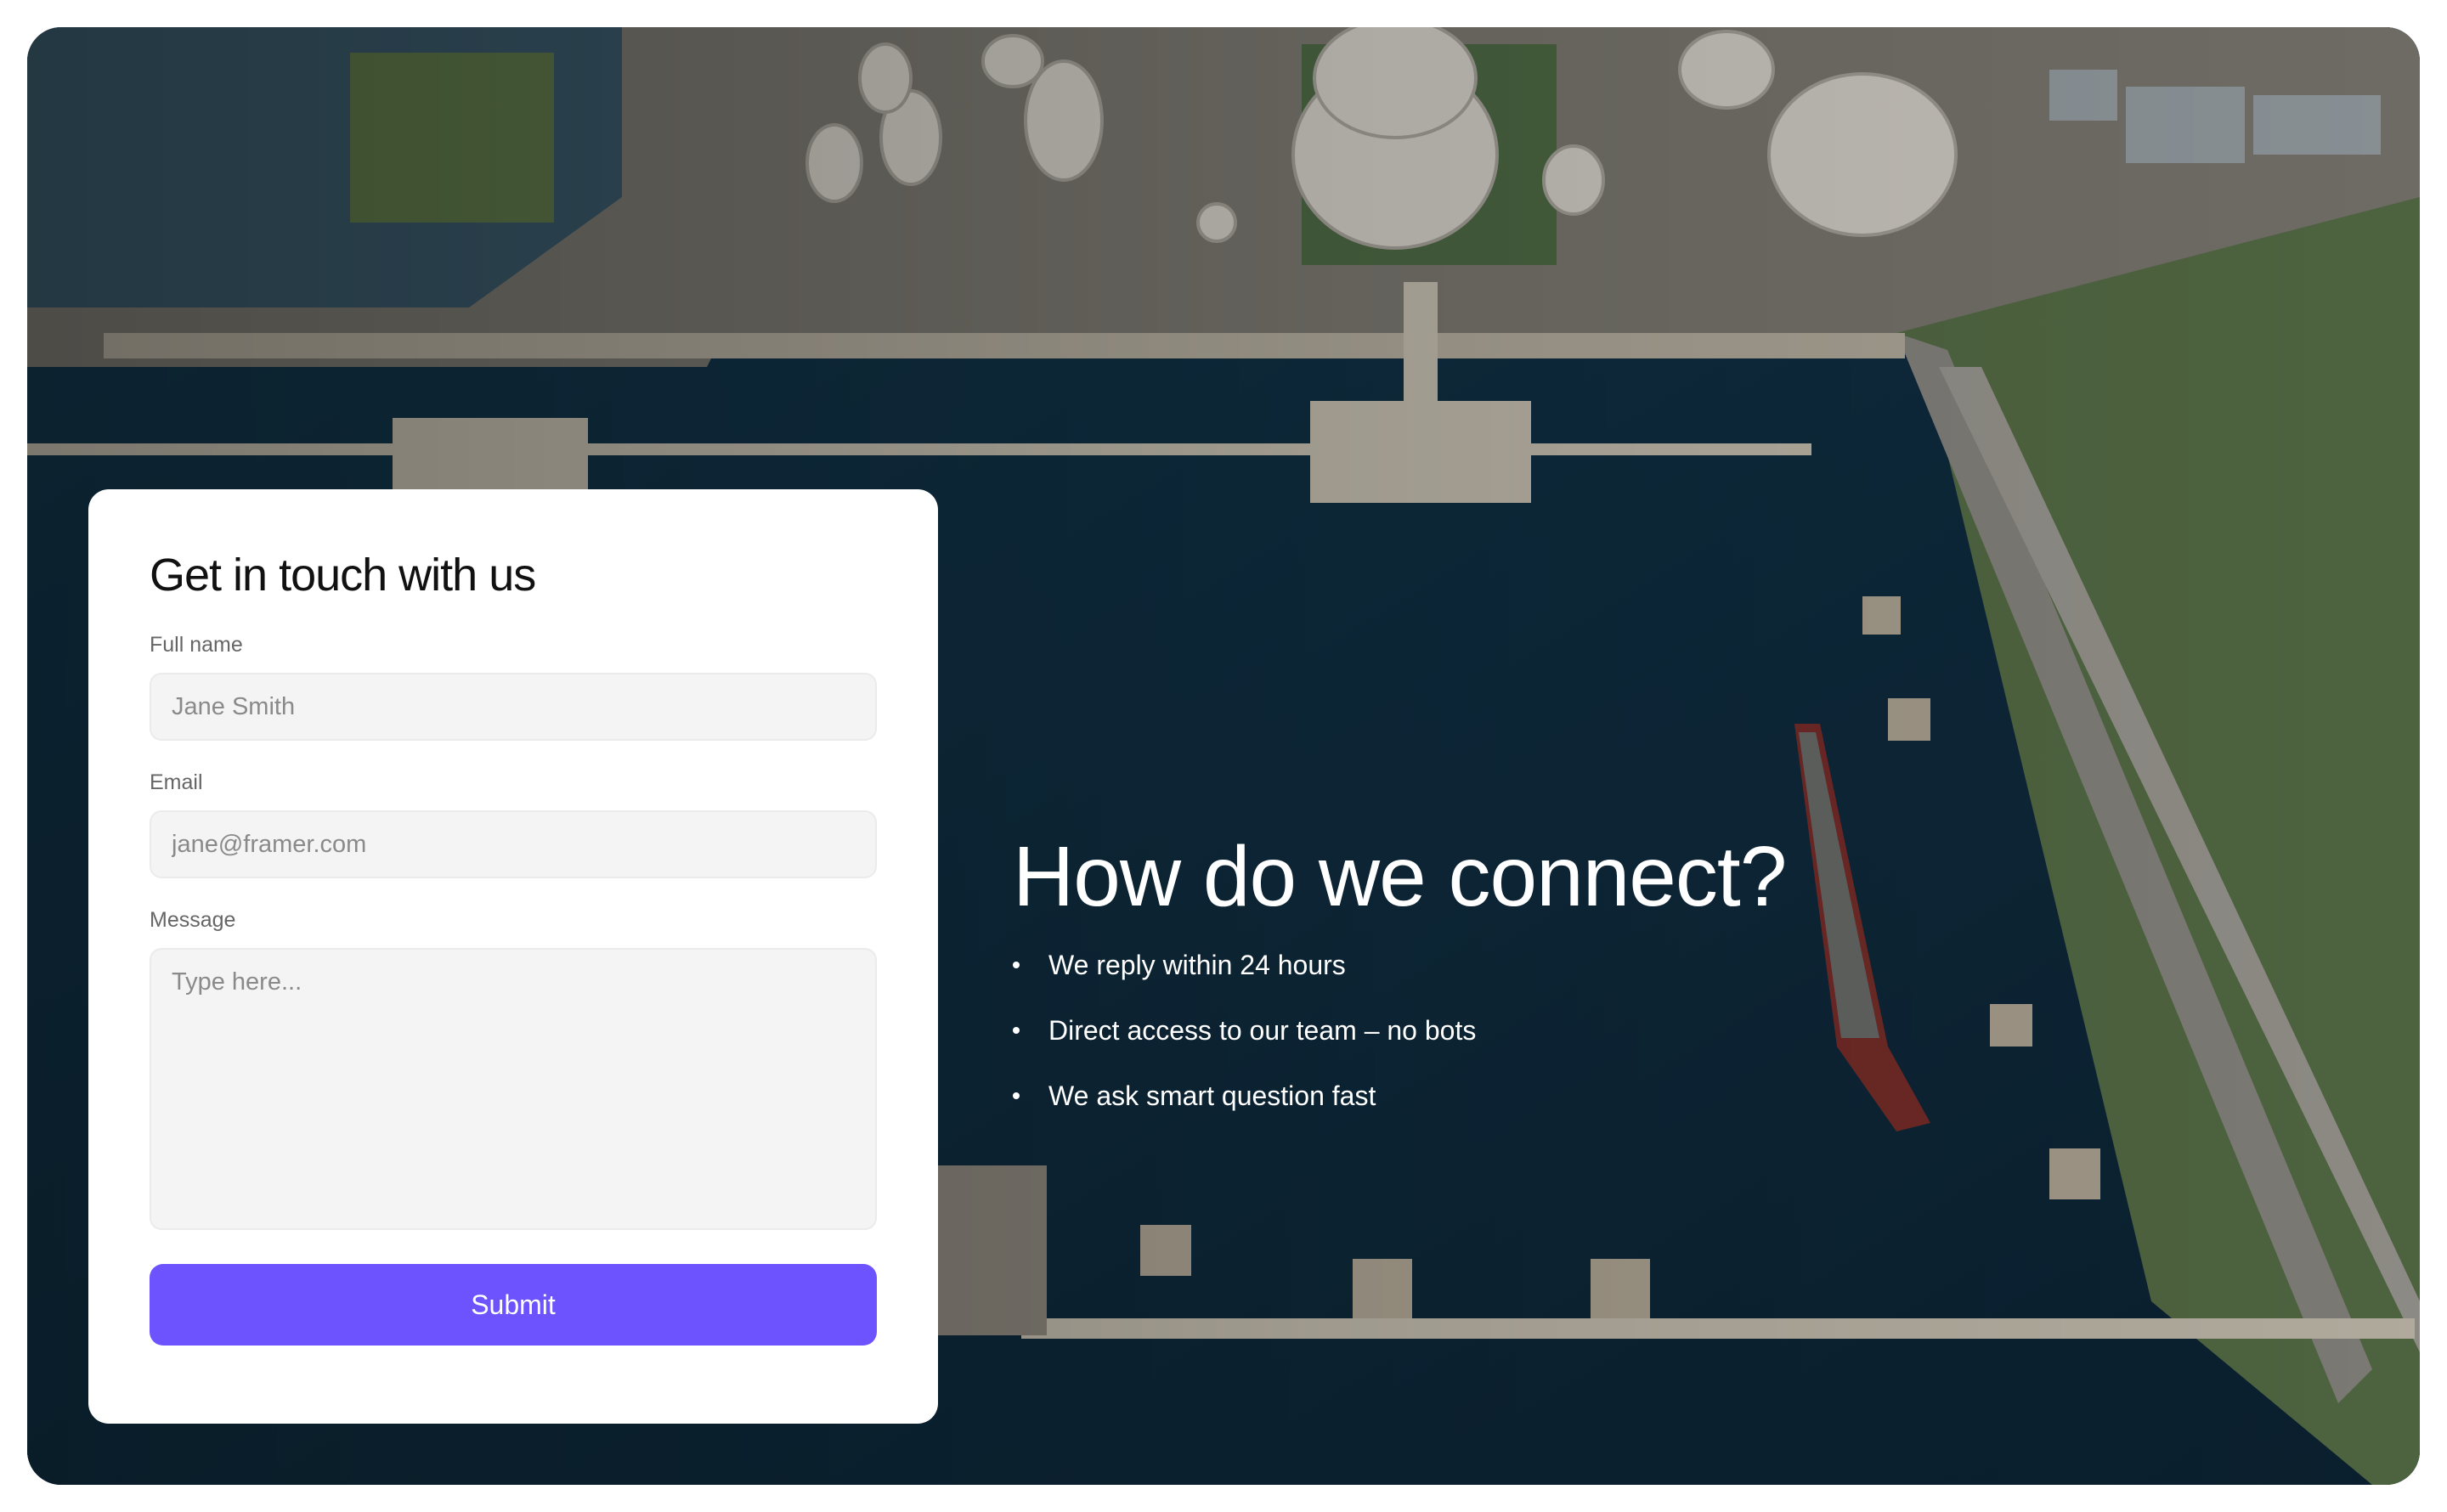 This screenshot has height=1512, width=2447. Describe the element at coordinates (513, 844) in the screenshot. I see `email-input` at that location.